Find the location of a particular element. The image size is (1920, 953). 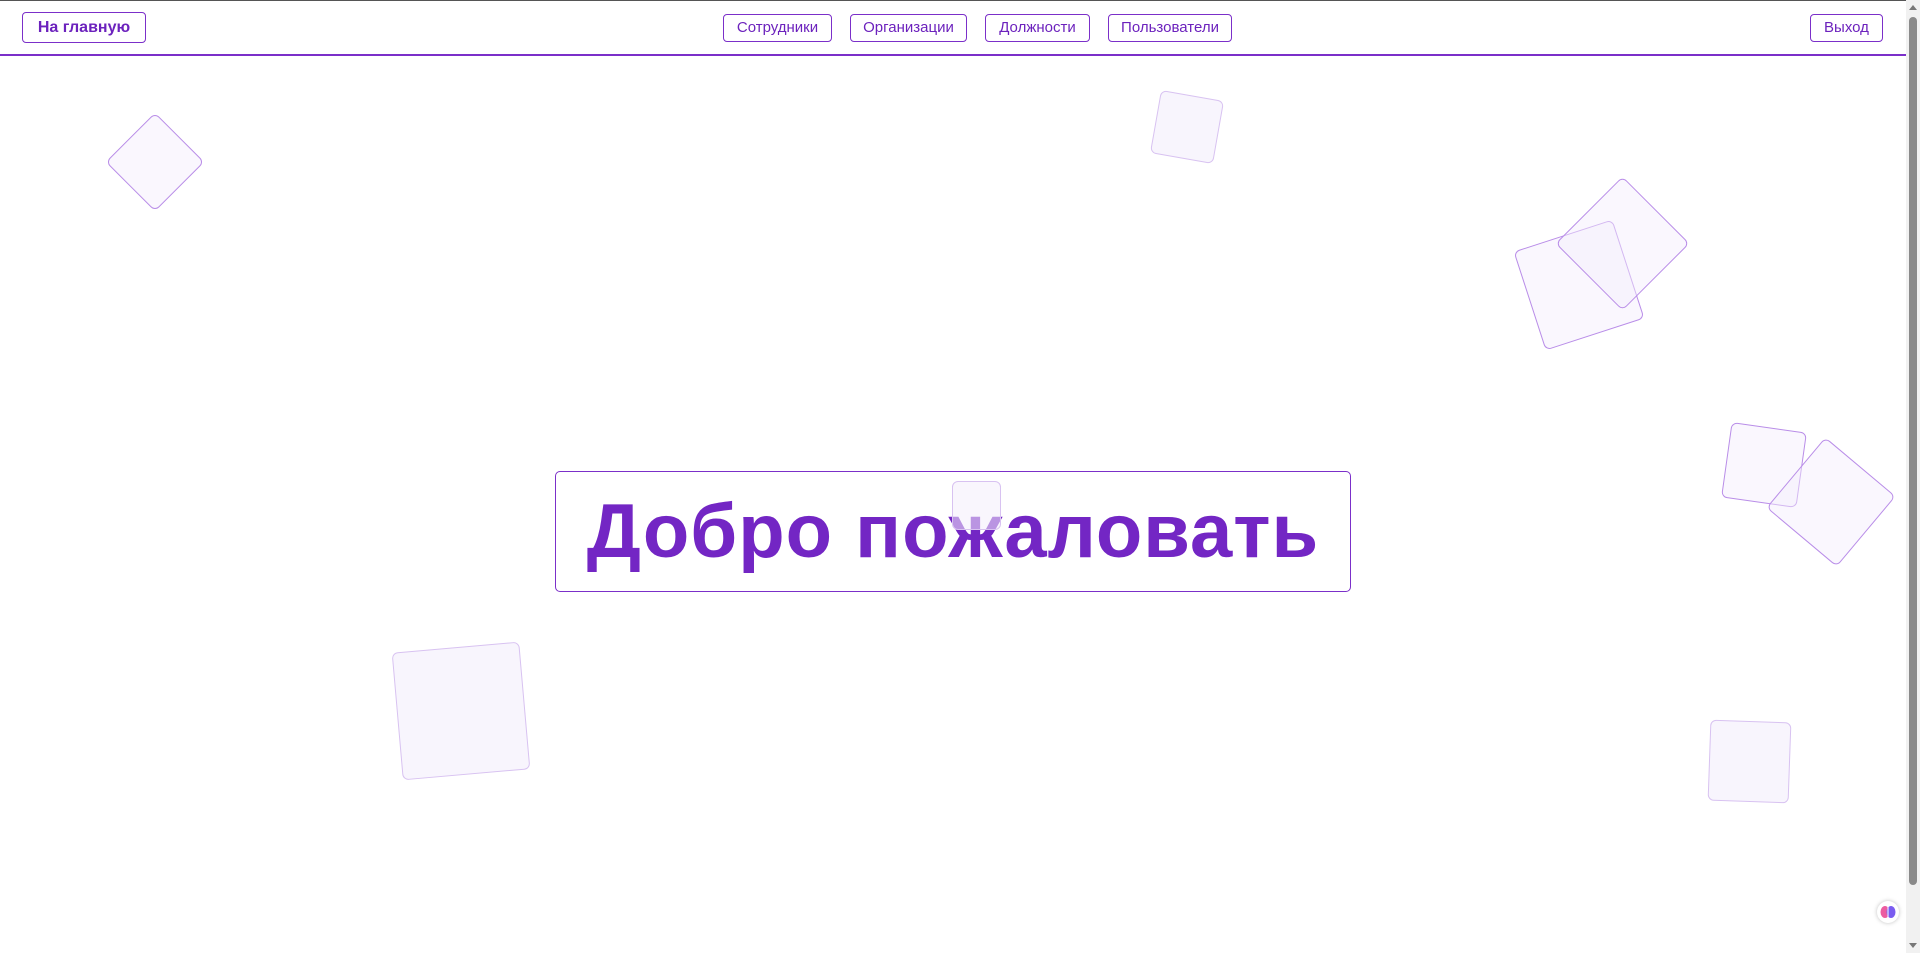

nav-employees-button: Сотрудники is located at coordinates (777, 28).